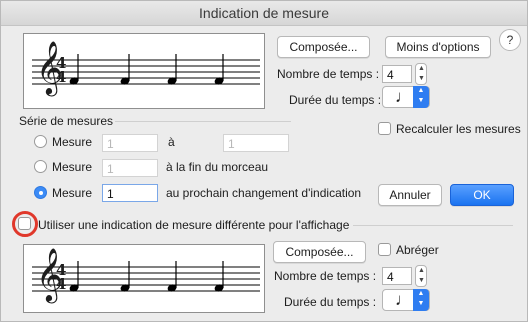 The height and width of the screenshot is (322, 528). Describe the element at coordinates (458, 129) in the screenshot. I see `recalc-label: Recalculer les mesures` at that location.